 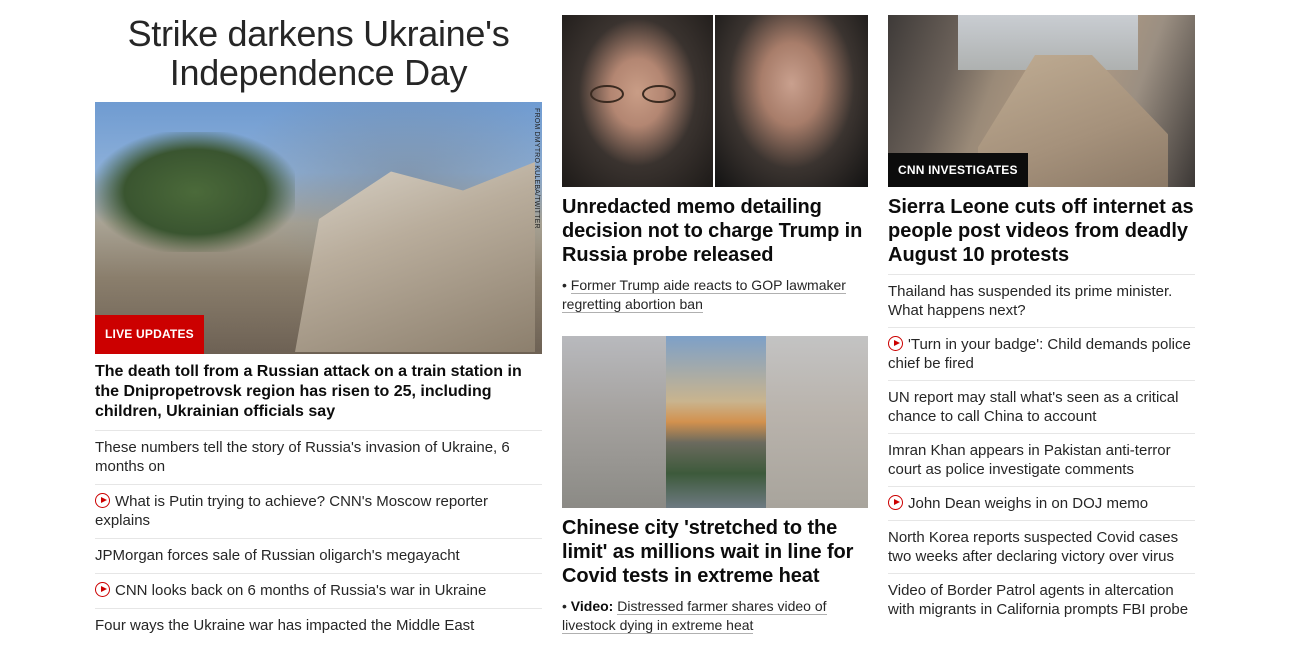 What do you see at coordinates (536, 168) in the screenshot?
I see `image-credit: FROM DMYTRO KULEBA/TWITTER` at bounding box center [536, 168].